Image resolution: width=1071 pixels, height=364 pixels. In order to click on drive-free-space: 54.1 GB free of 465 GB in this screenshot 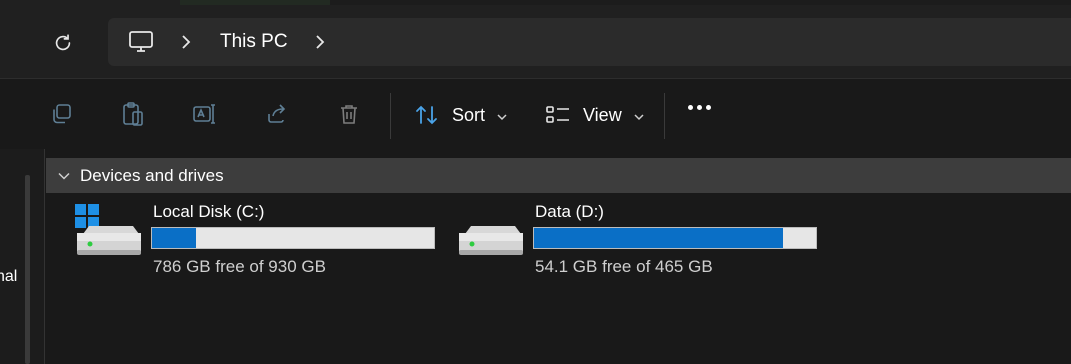, I will do `click(624, 266)`.